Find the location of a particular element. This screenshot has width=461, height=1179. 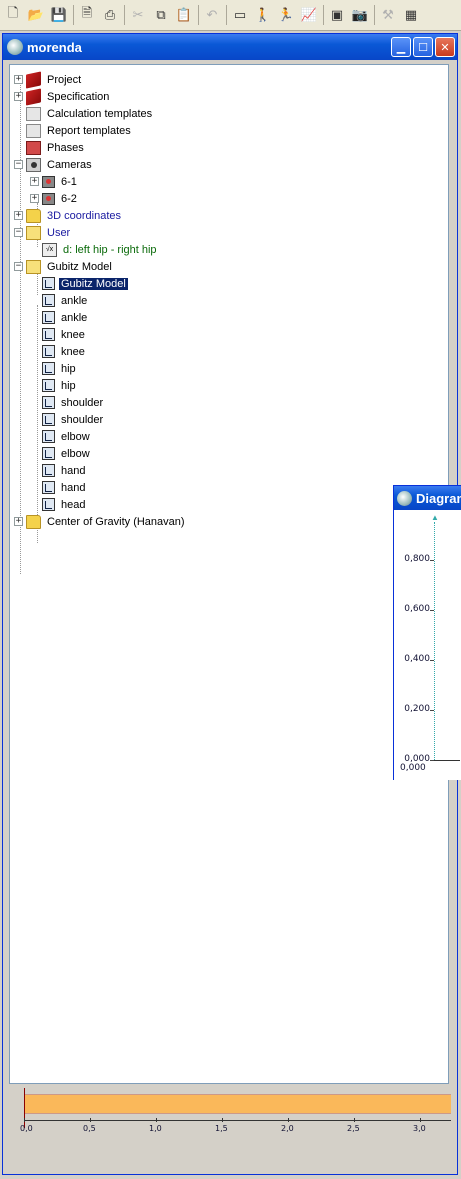

print-preview-icon: 🗎 is located at coordinates (87, 15).